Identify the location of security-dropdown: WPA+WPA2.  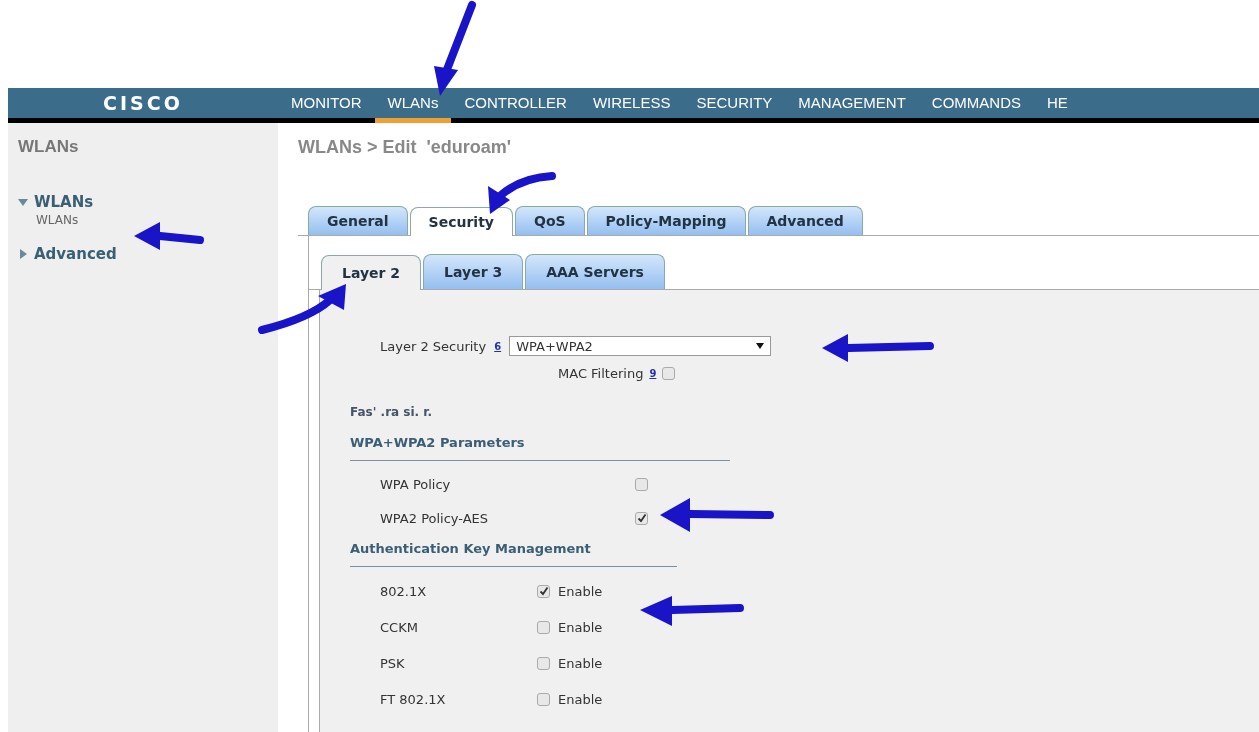
(640, 346).